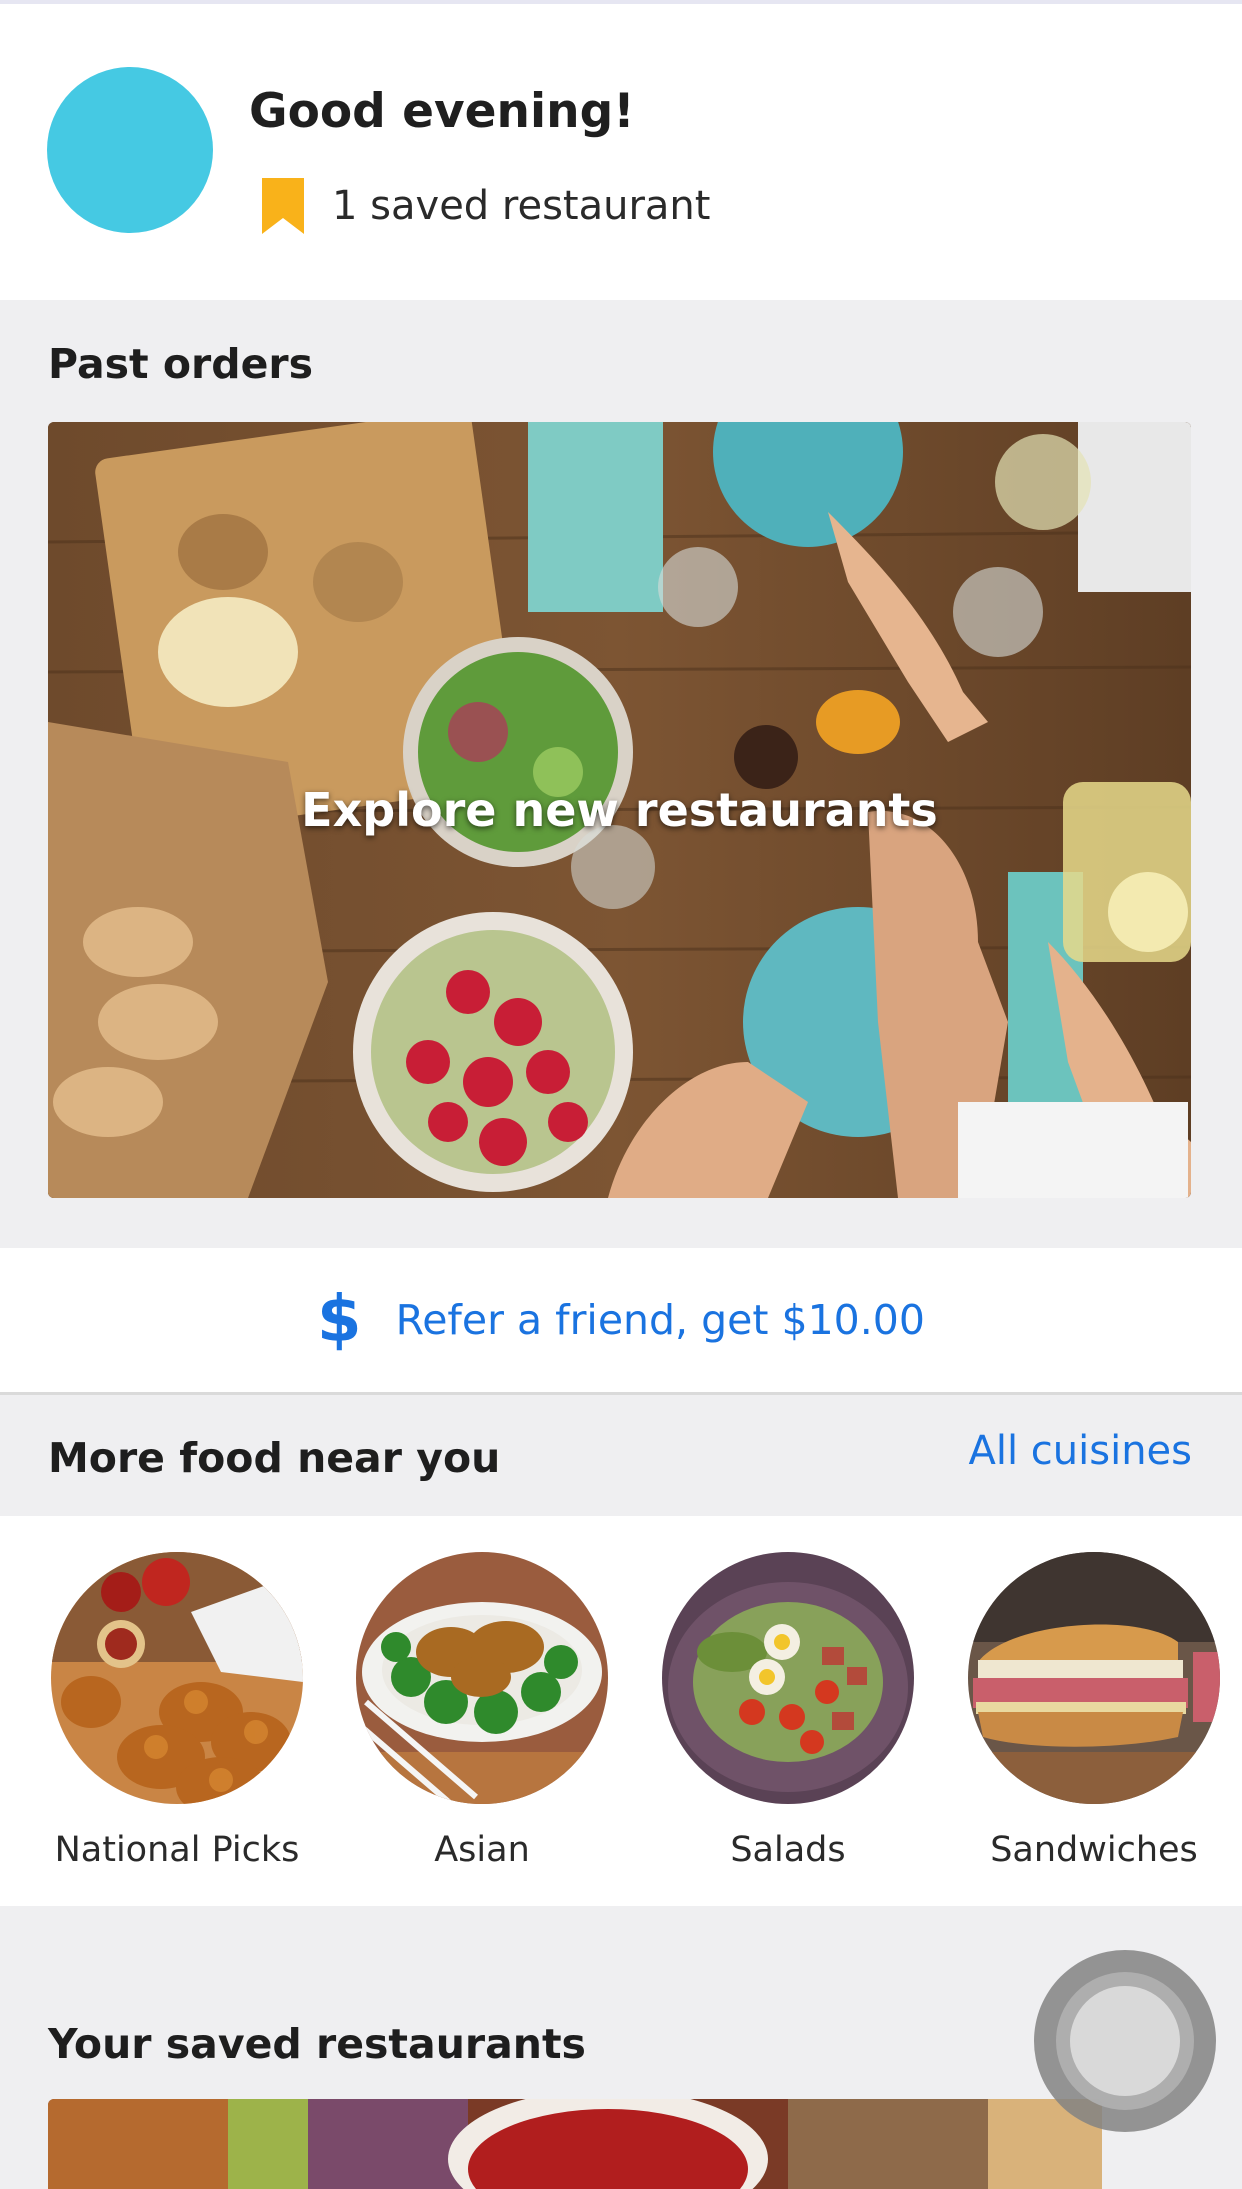  Describe the element at coordinates (1080, 1451) in the screenshot. I see `all-cuisines-link: All cuisines` at that location.